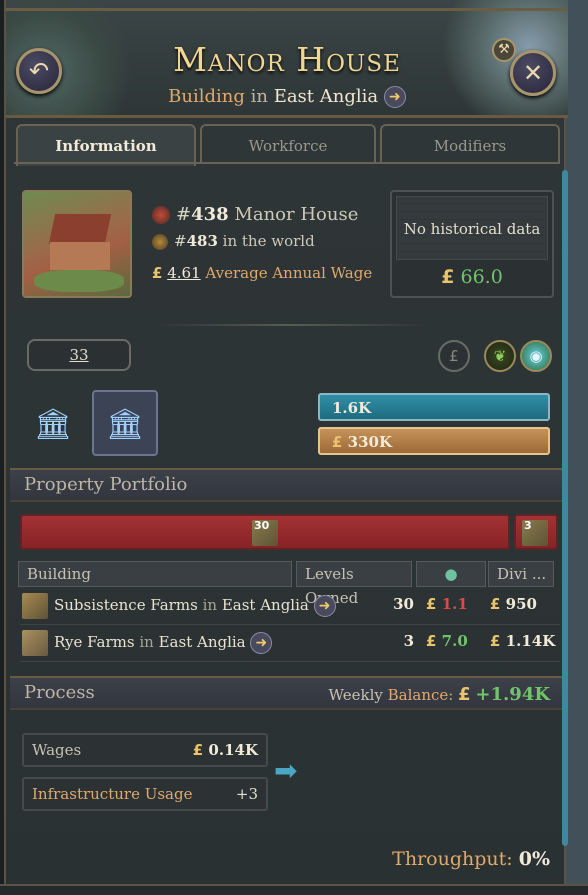 The width and height of the screenshot is (588, 895). Describe the element at coordinates (80, 229) in the screenshot. I see `building-roof` at that location.